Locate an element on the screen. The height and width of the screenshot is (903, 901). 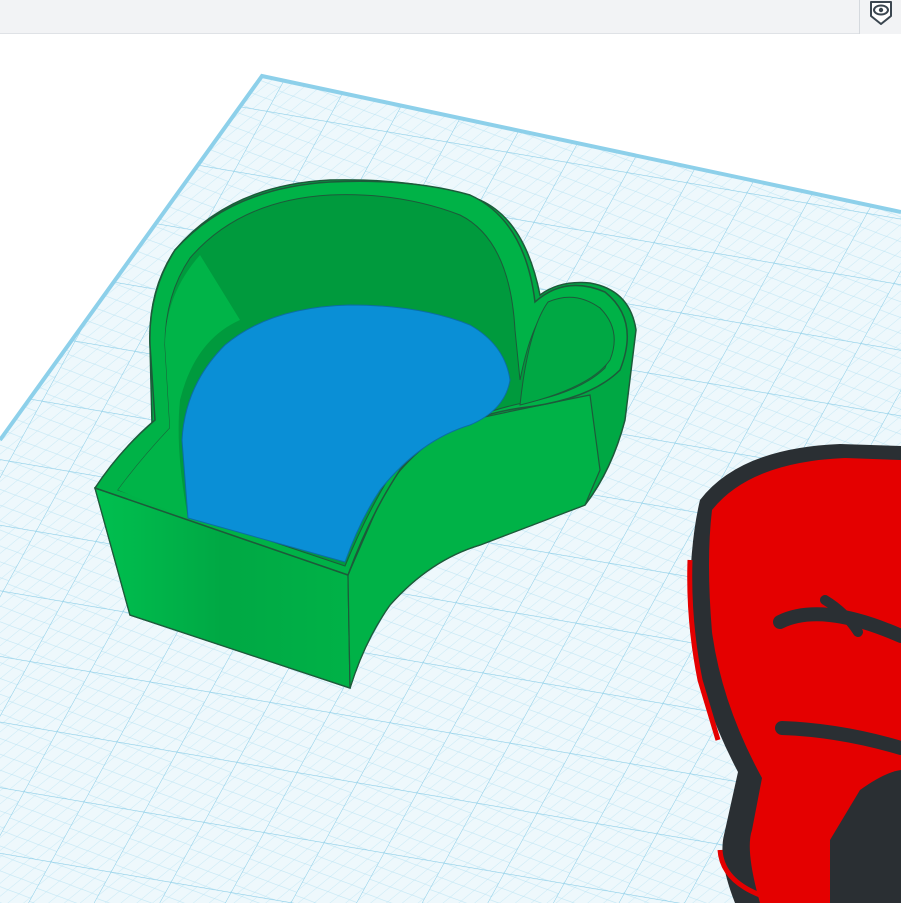
view-toggle-button is located at coordinates (880, 17).